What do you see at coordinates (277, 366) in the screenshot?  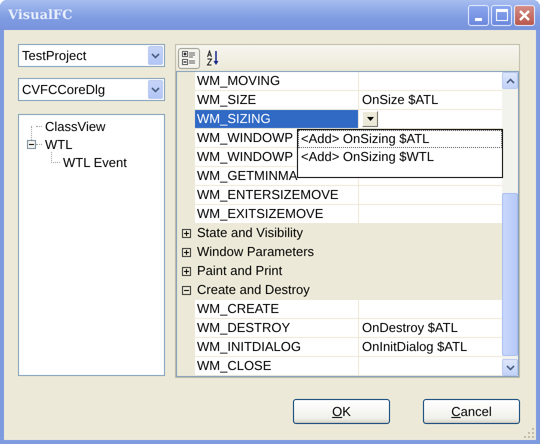 I see `property-name: WM_CLOSE` at bounding box center [277, 366].